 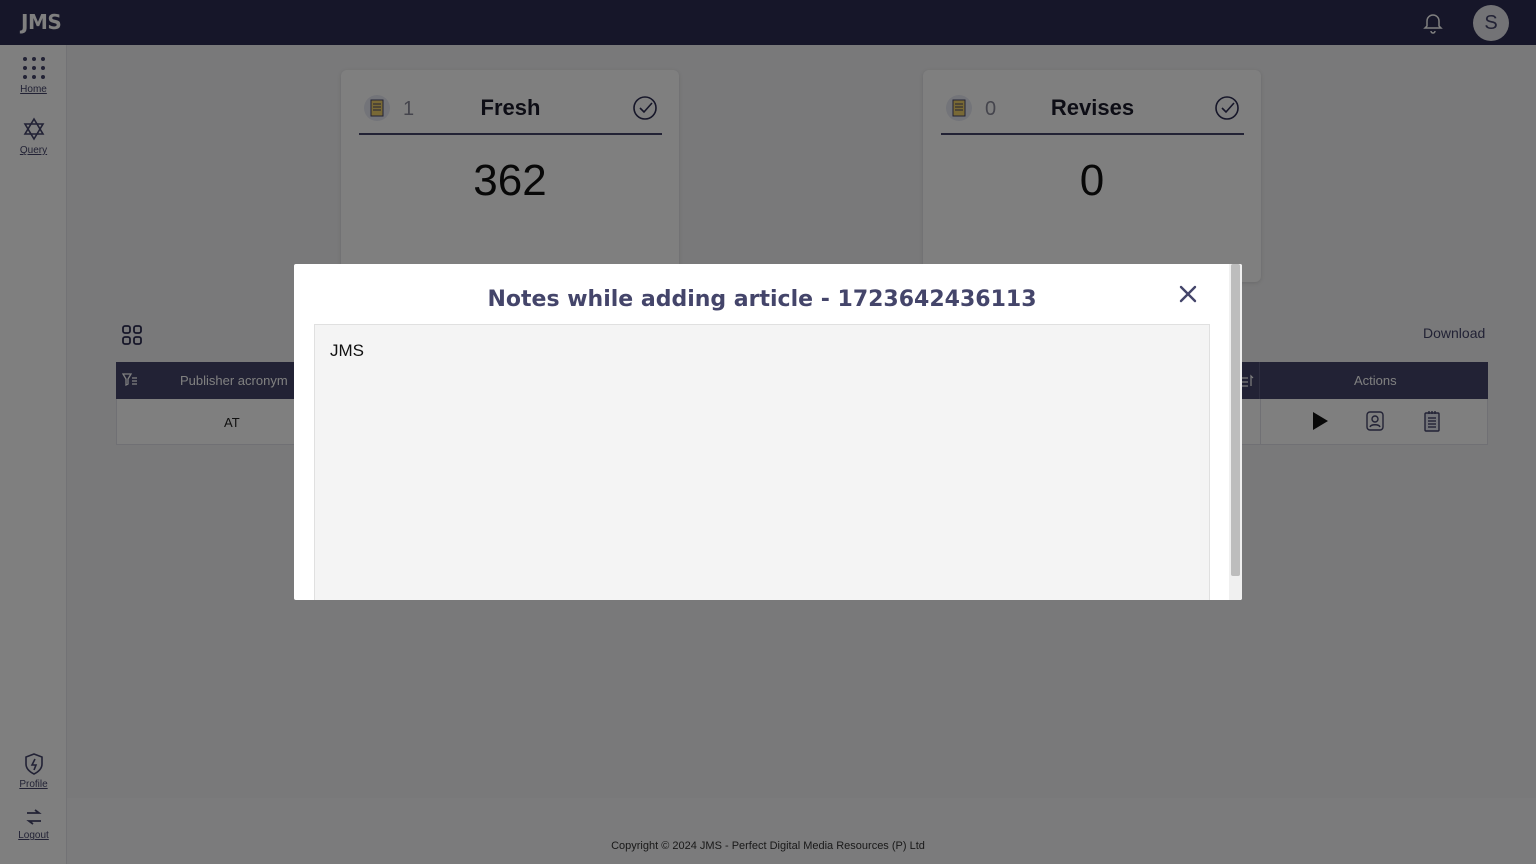 What do you see at coordinates (1188, 294) in the screenshot?
I see `close-icon` at bounding box center [1188, 294].